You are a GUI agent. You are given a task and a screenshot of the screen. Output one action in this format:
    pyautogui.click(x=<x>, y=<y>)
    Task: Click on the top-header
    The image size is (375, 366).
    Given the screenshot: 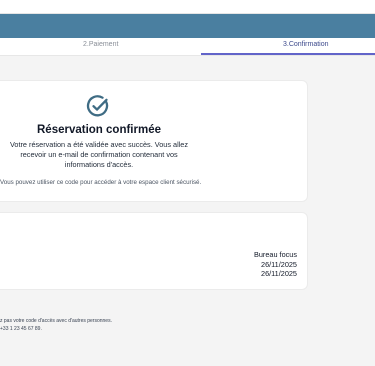 What is the action you would take?
    pyautogui.click(x=187, y=7)
    